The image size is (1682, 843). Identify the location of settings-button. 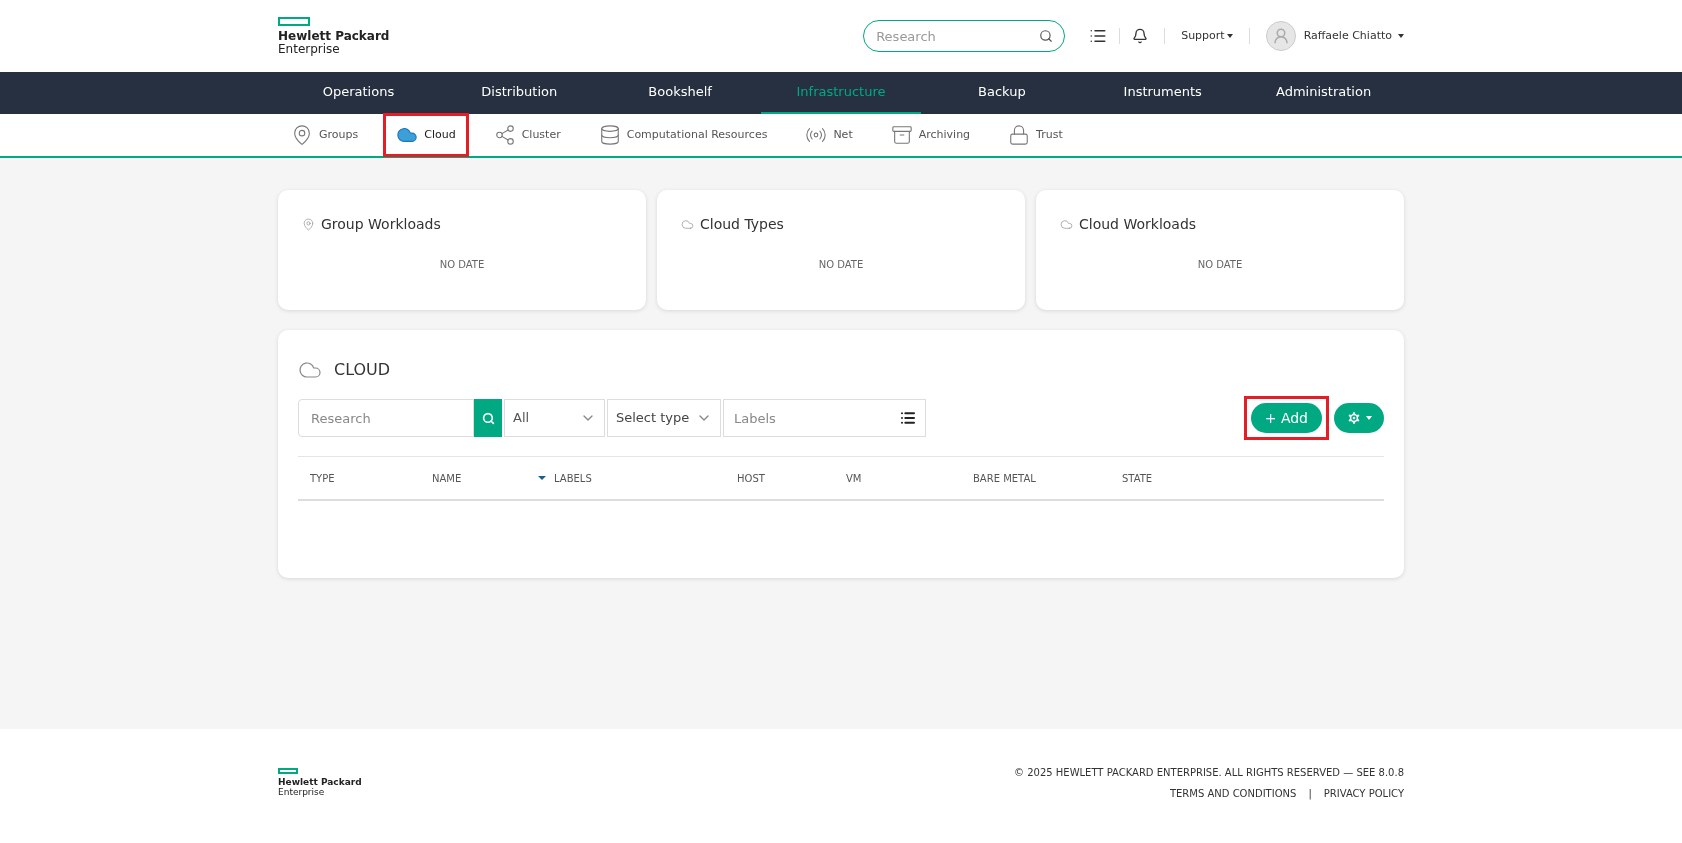
(1359, 418).